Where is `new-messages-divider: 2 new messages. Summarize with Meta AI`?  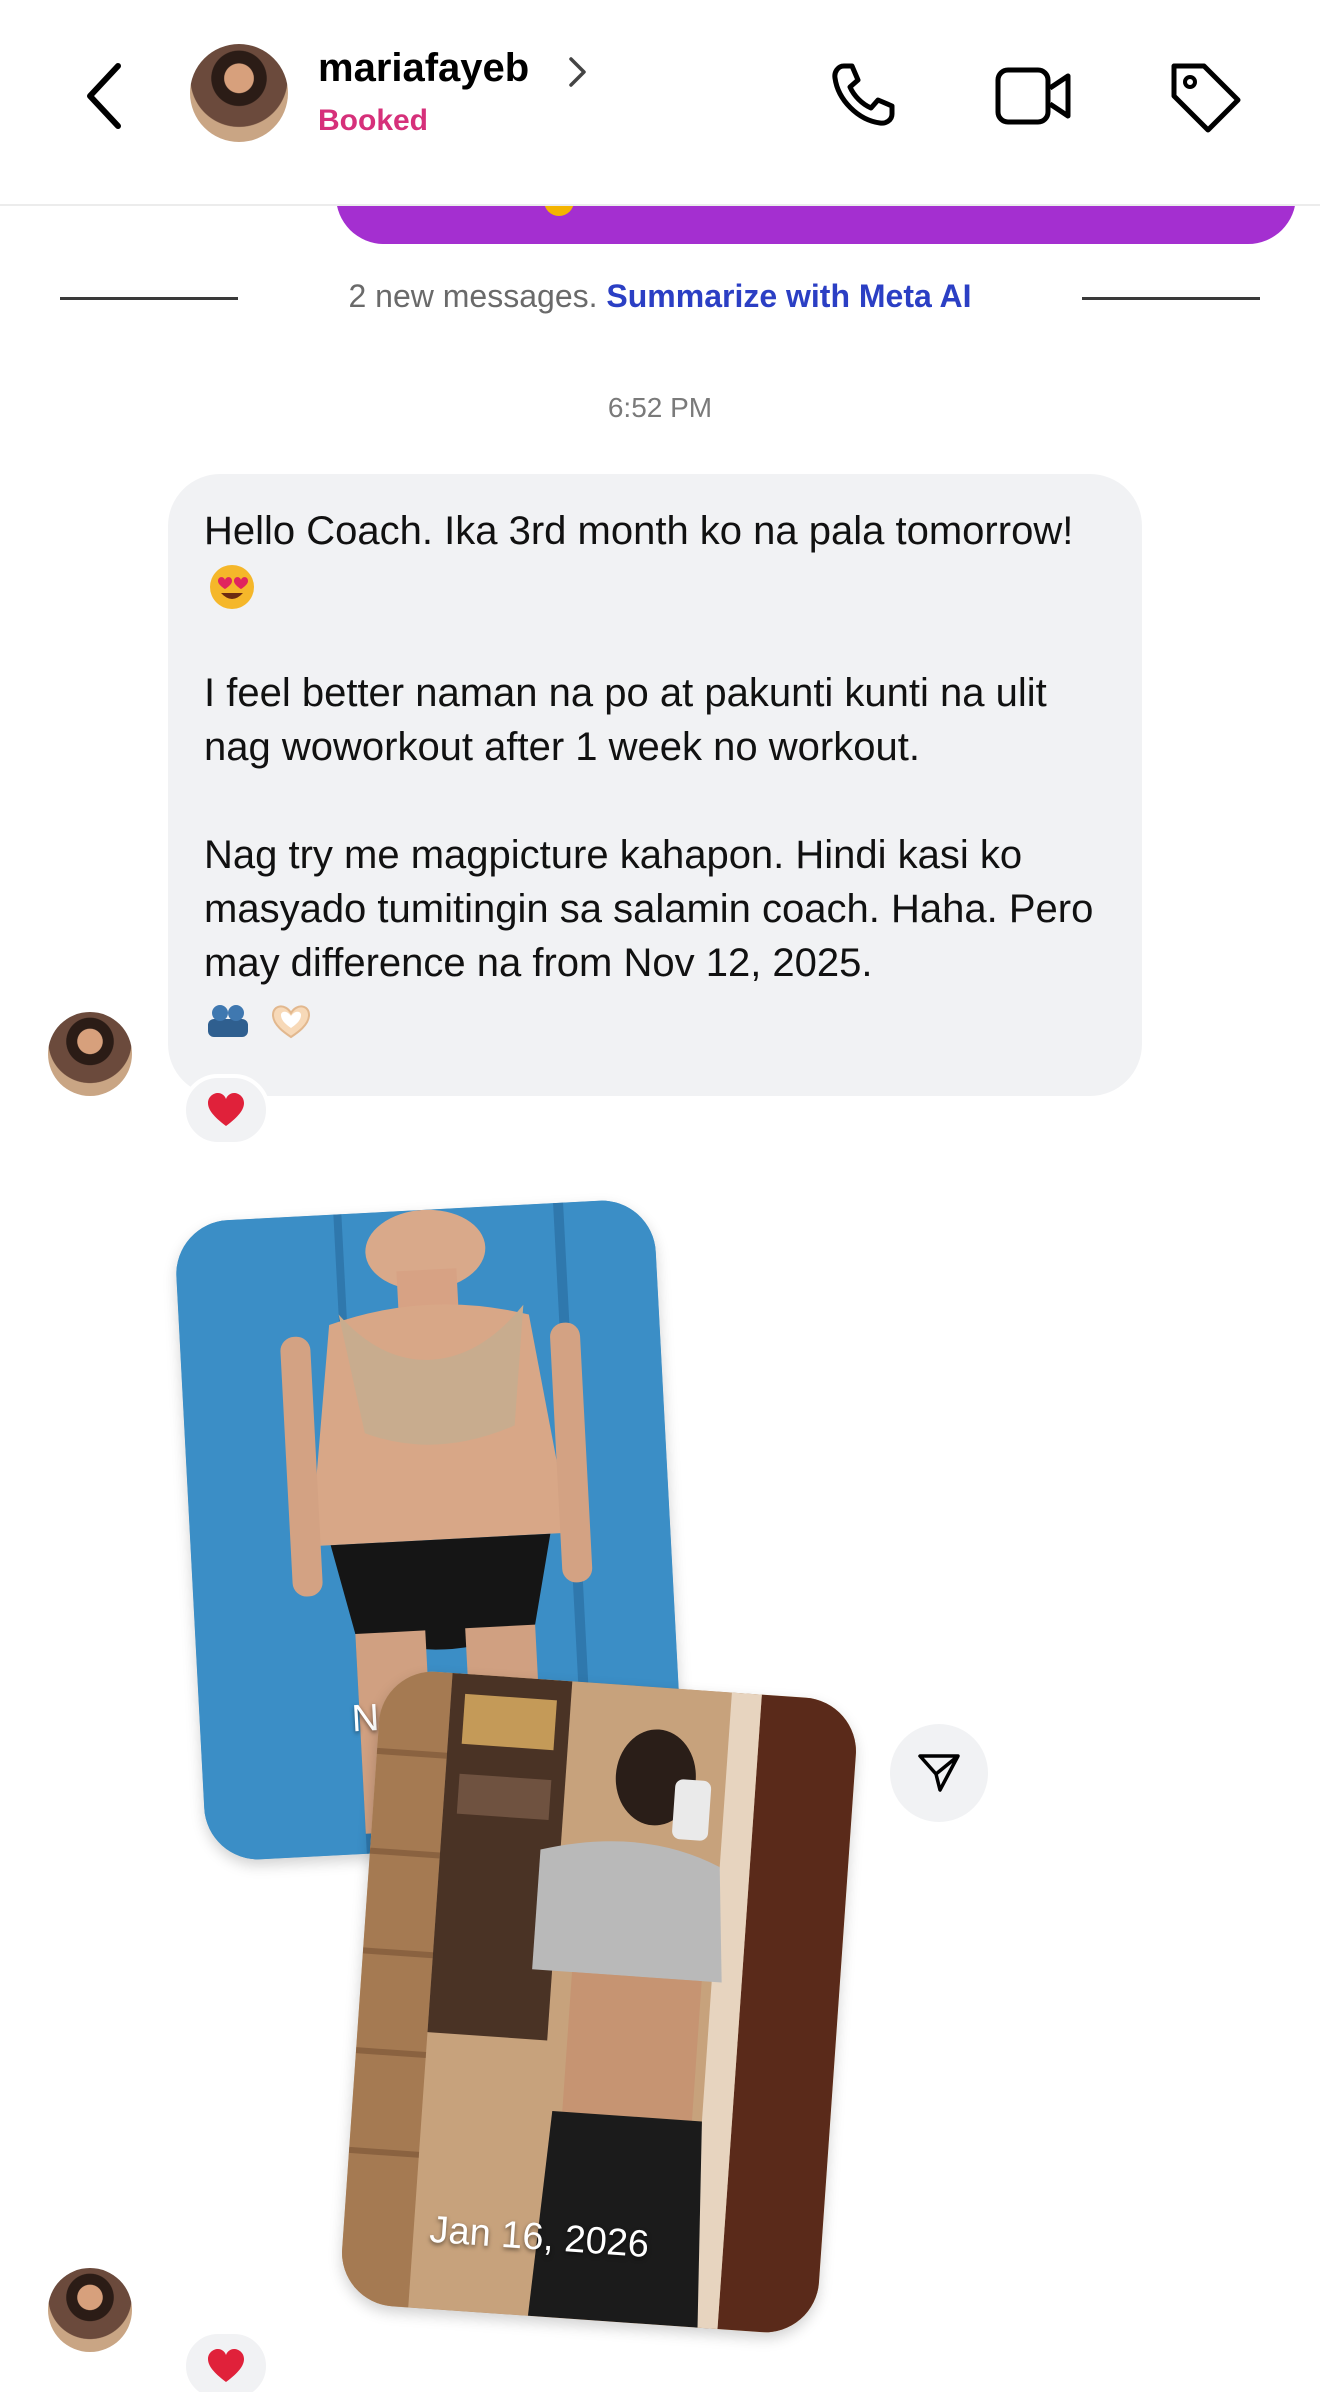 new-messages-divider: 2 new messages. Summarize with Meta AI is located at coordinates (660, 296).